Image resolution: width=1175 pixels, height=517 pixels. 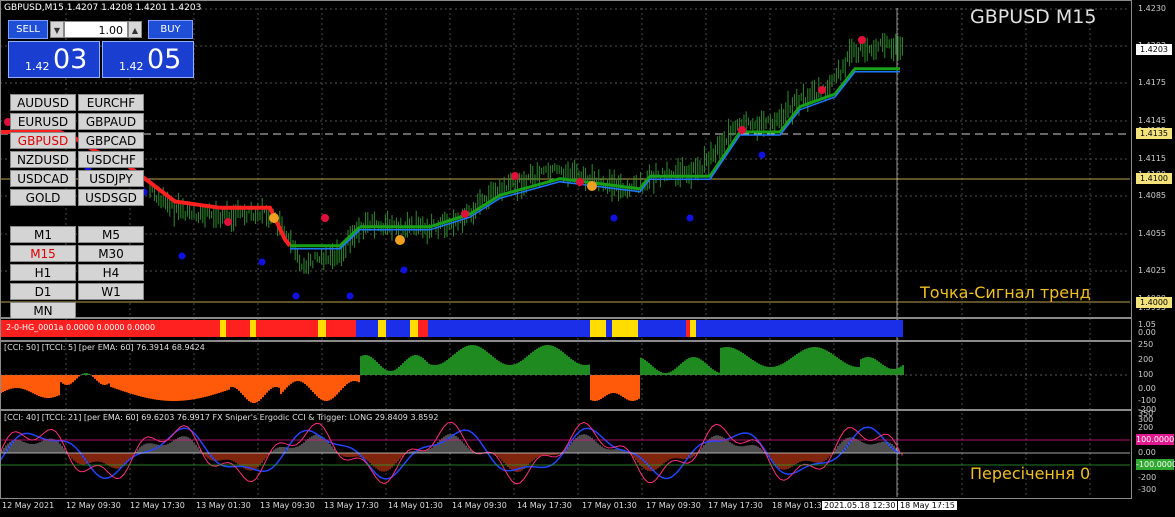 I want to click on symbol-nzdusd-button: NZDUSD, so click(x=43, y=159).